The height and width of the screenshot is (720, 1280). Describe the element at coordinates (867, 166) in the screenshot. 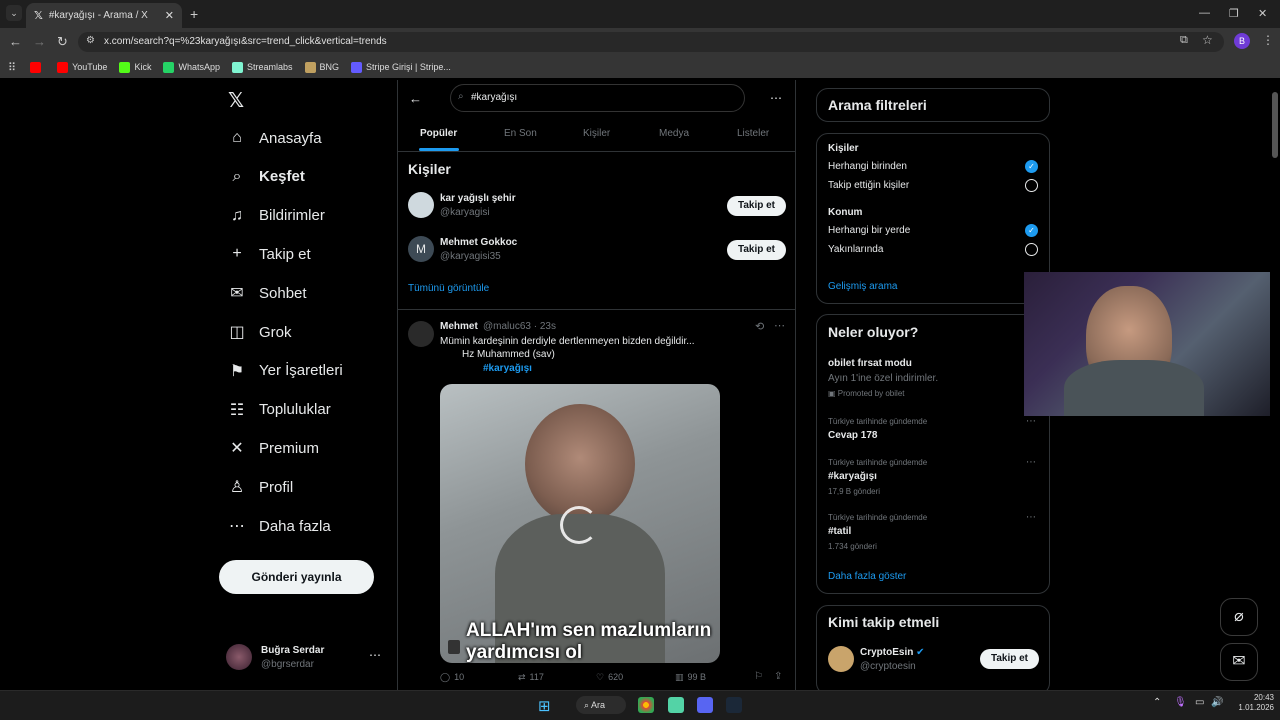

I see `filter-option-label: Herhangi birinden` at that location.